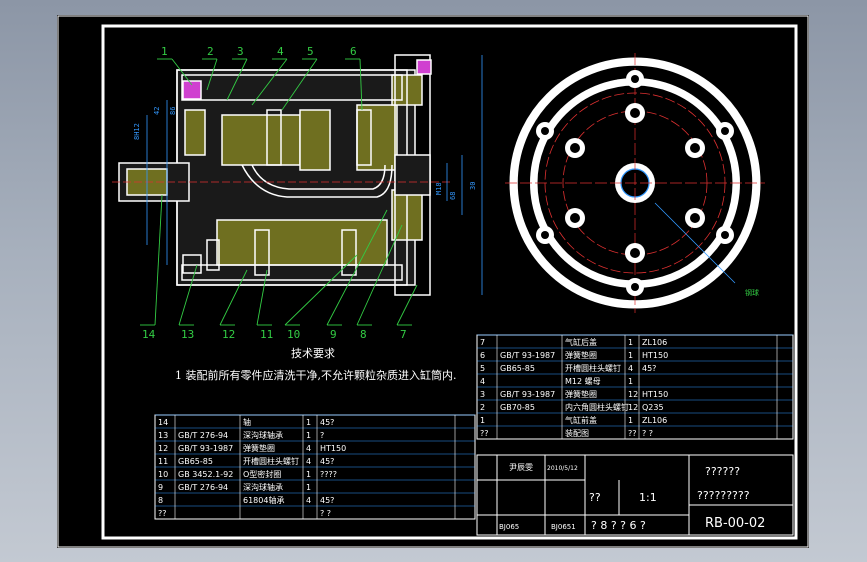  Describe the element at coordinates (266, 334) in the screenshot. I see `leader-11: 11` at that location.